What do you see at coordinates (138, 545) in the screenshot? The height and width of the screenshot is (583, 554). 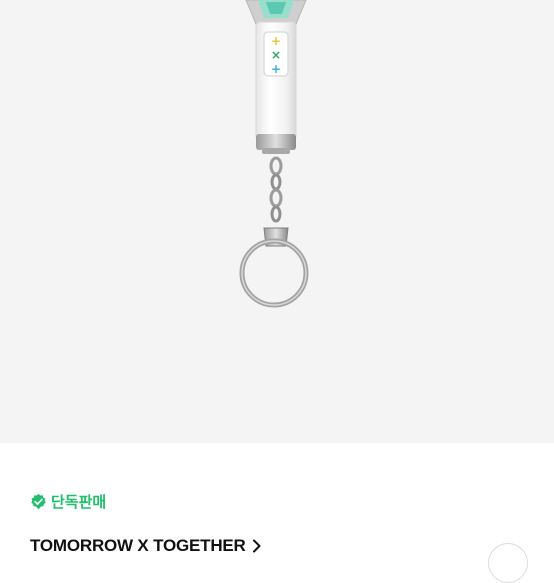 I see `artist-name: TOMORROW X TOGETHER` at bounding box center [138, 545].